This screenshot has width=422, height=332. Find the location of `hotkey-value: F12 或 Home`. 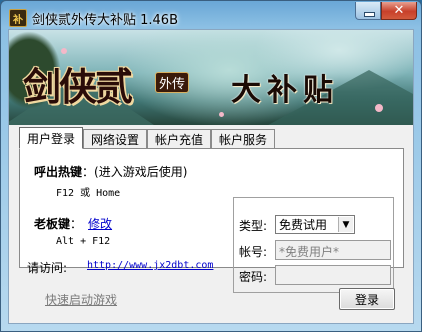

hotkey-value: F12 或 Home is located at coordinates (88, 193).